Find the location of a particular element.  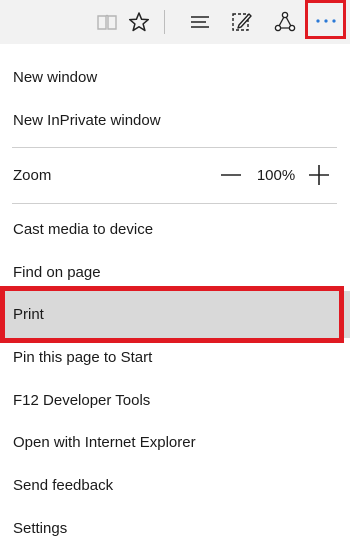

more-dots-icon is located at coordinates (326, 20).